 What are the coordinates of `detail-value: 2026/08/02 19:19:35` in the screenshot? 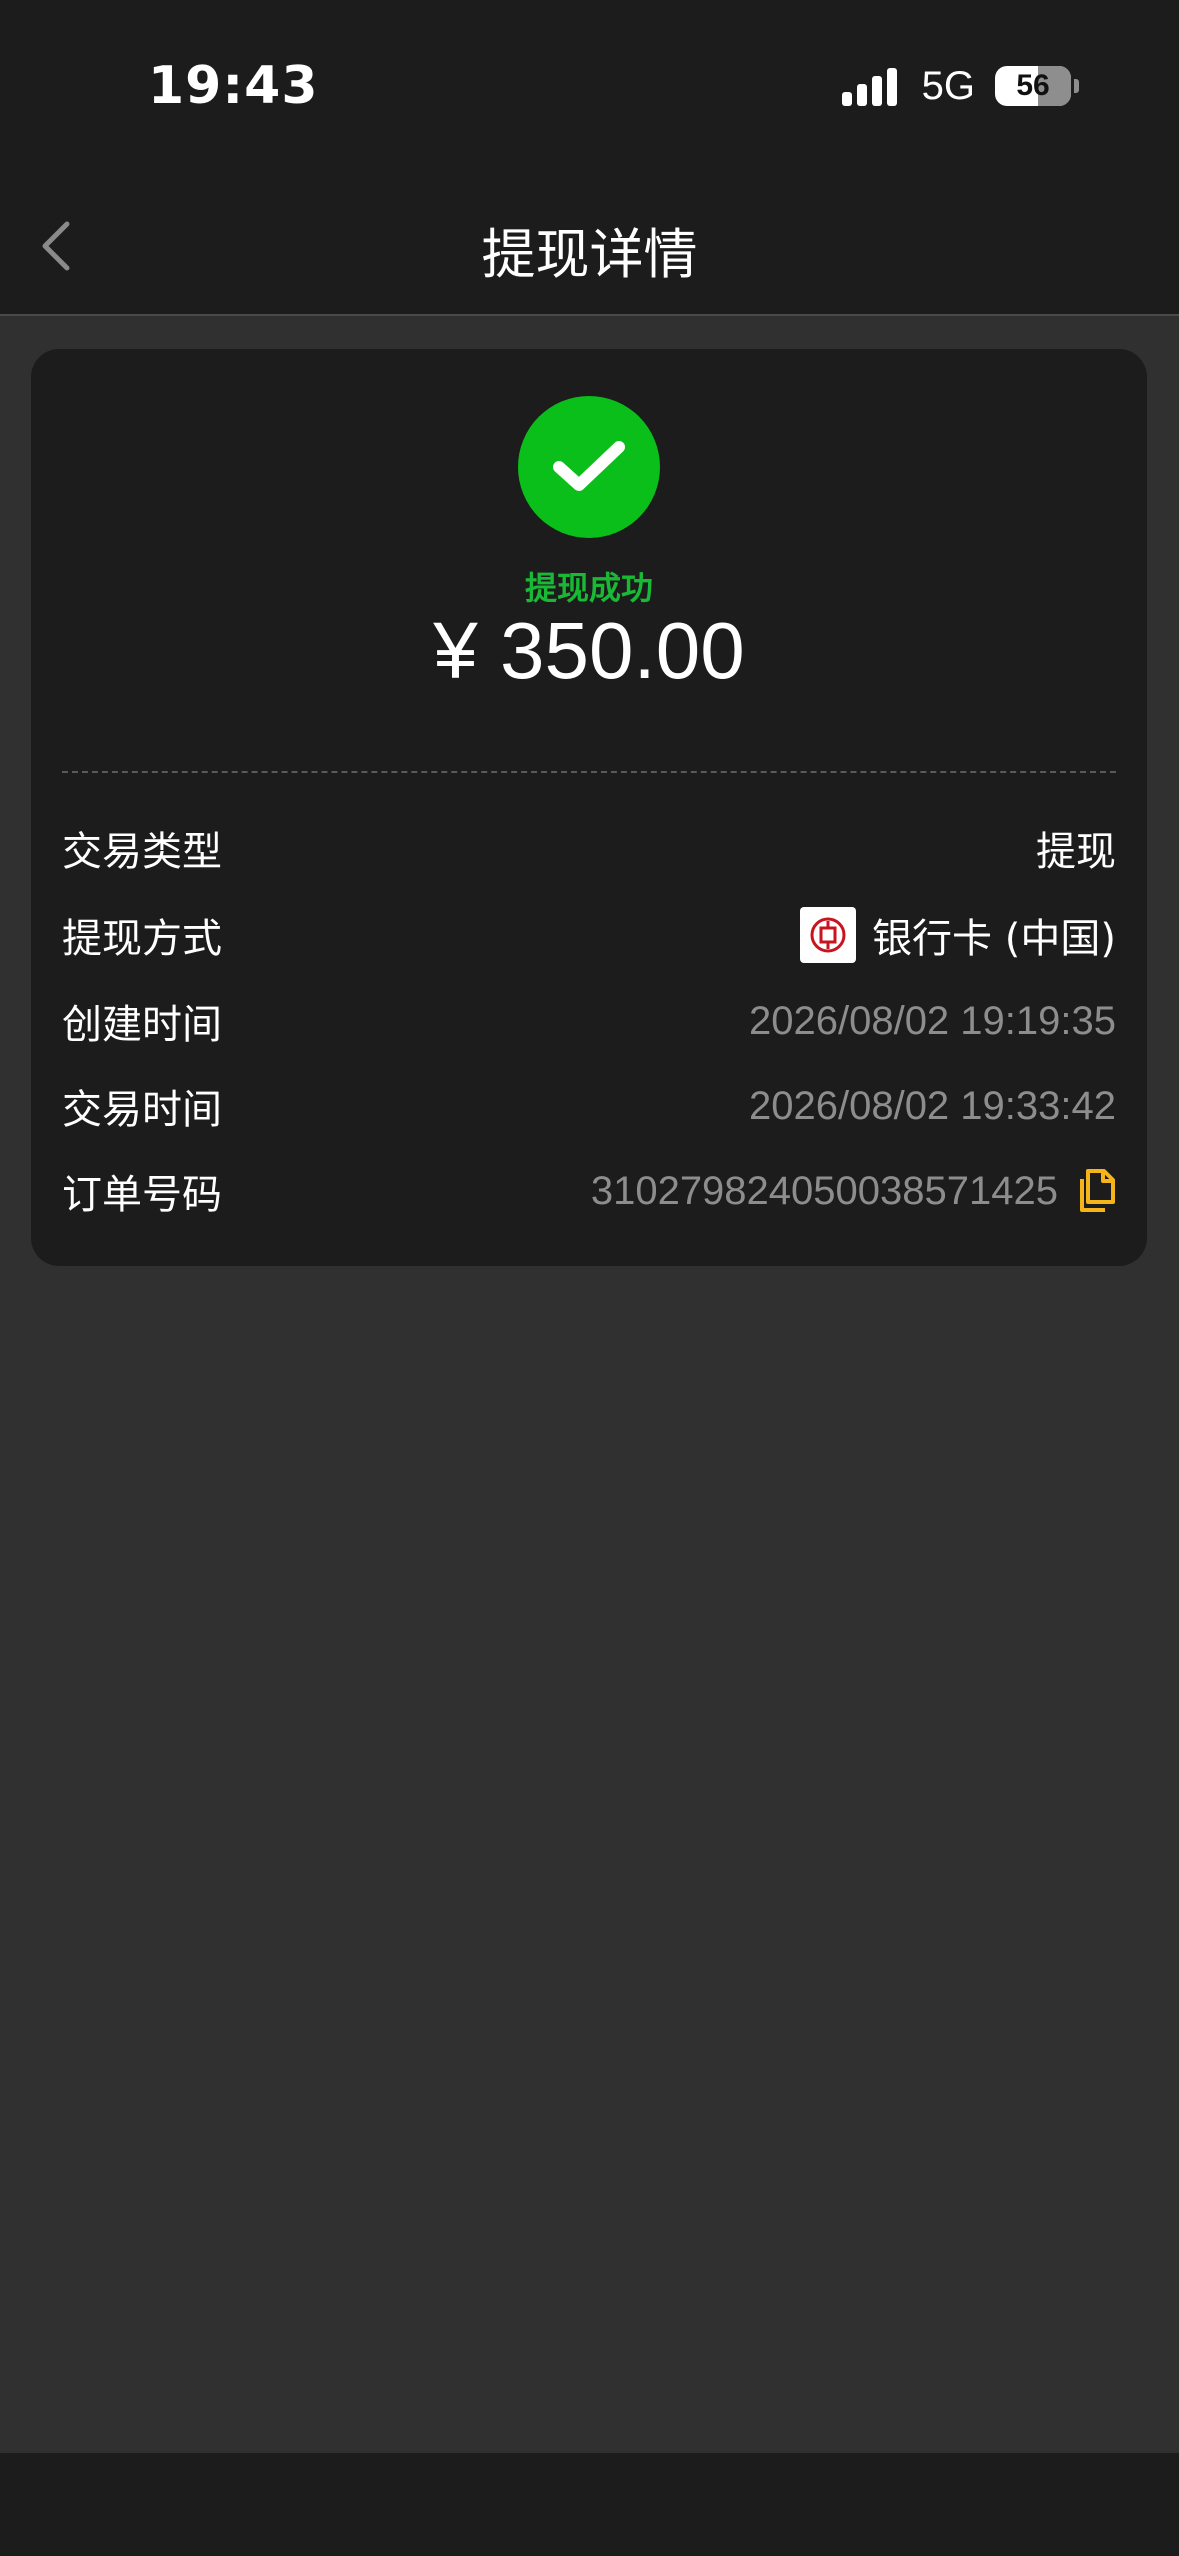 It's located at (932, 1020).